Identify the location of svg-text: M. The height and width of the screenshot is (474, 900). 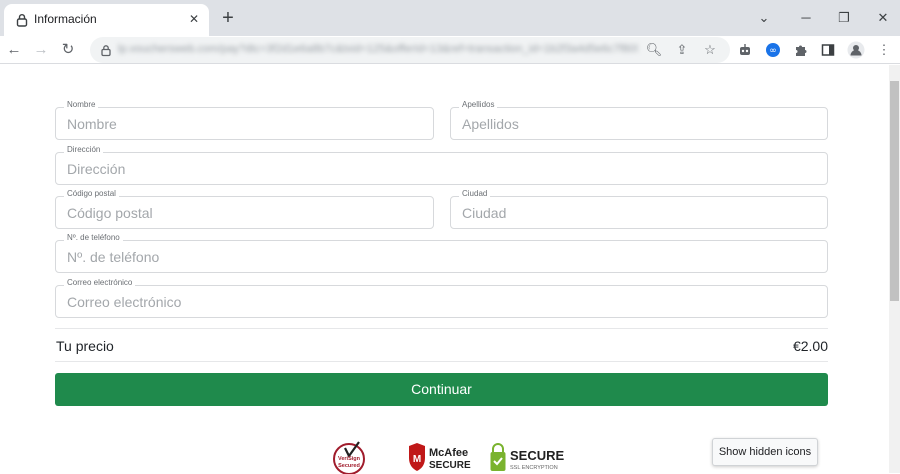
(417, 459).